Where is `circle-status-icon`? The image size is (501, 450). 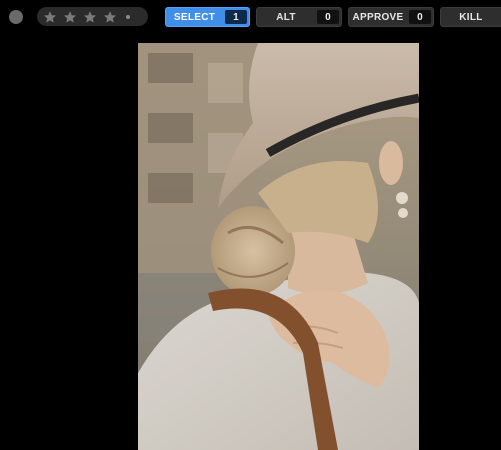 circle-status-icon is located at coordinates (16, 17).